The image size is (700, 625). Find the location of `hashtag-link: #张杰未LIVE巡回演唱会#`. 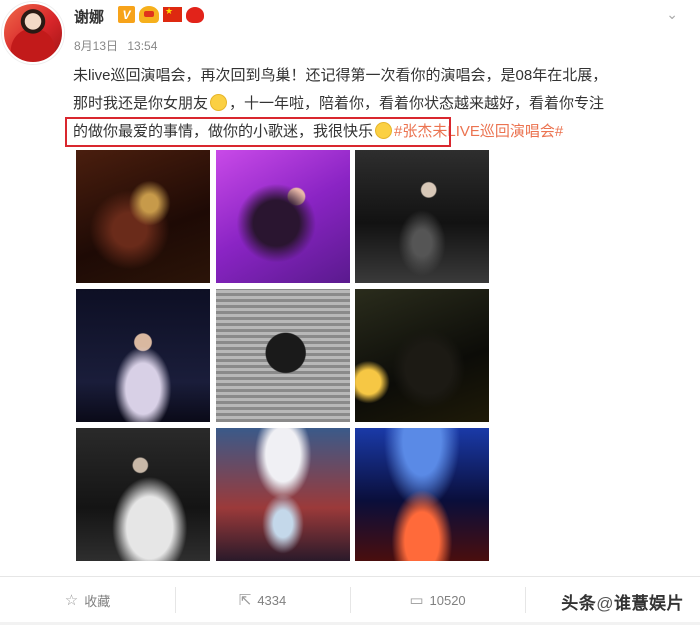

hashtag-link: #张杰未LIVE巡回演唱会# is located at coordinates (478, 131).